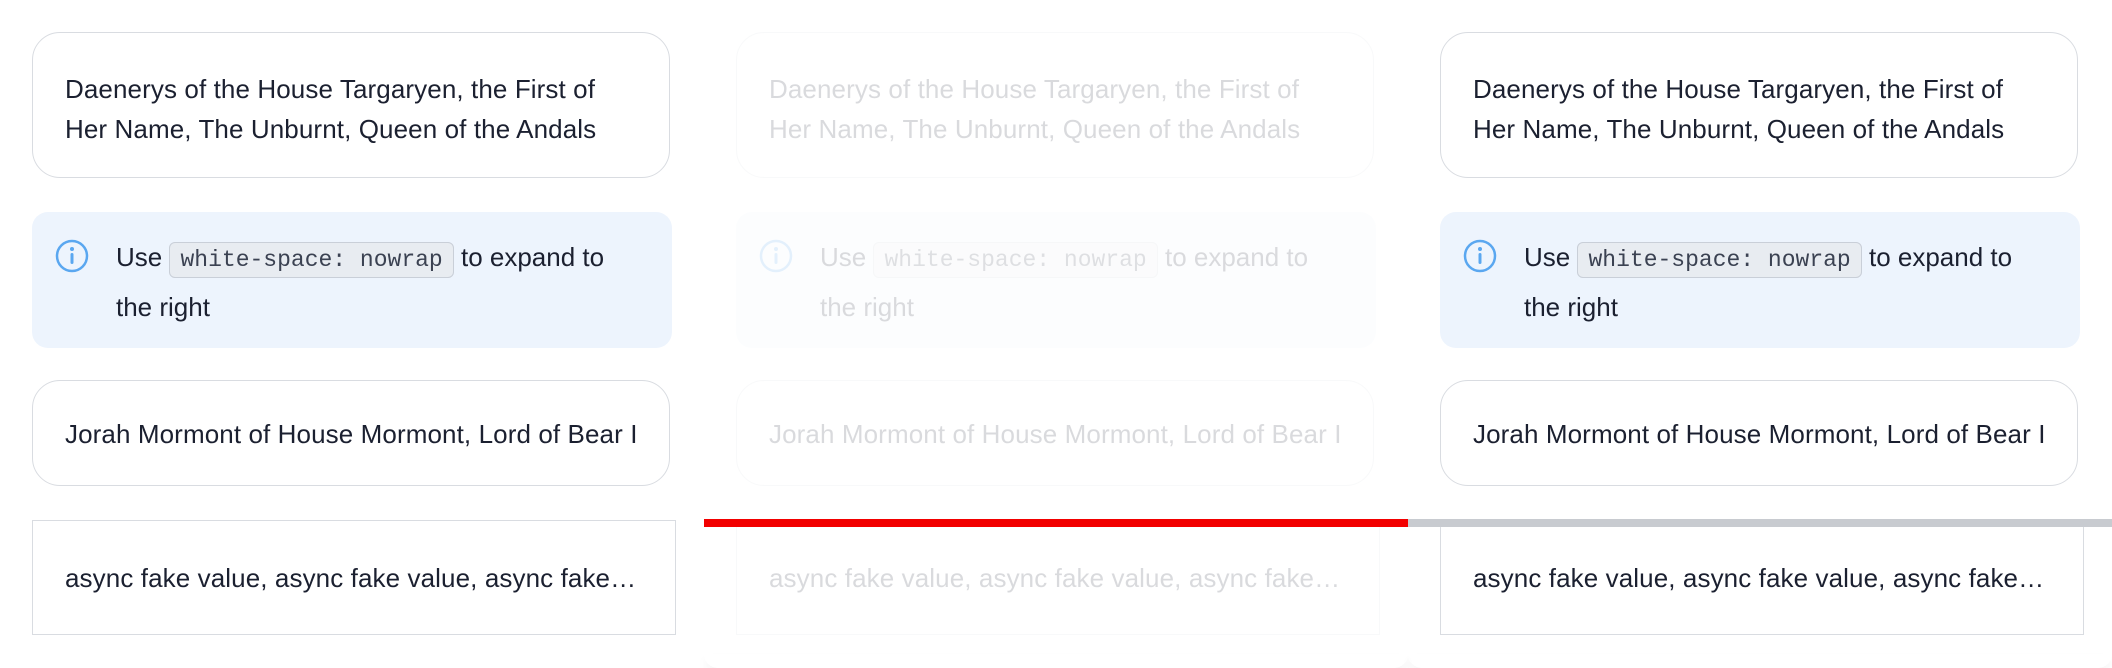 This screenshot has height=668, width=2112. I want to click on progress-bar-track, so click(1760, 523).